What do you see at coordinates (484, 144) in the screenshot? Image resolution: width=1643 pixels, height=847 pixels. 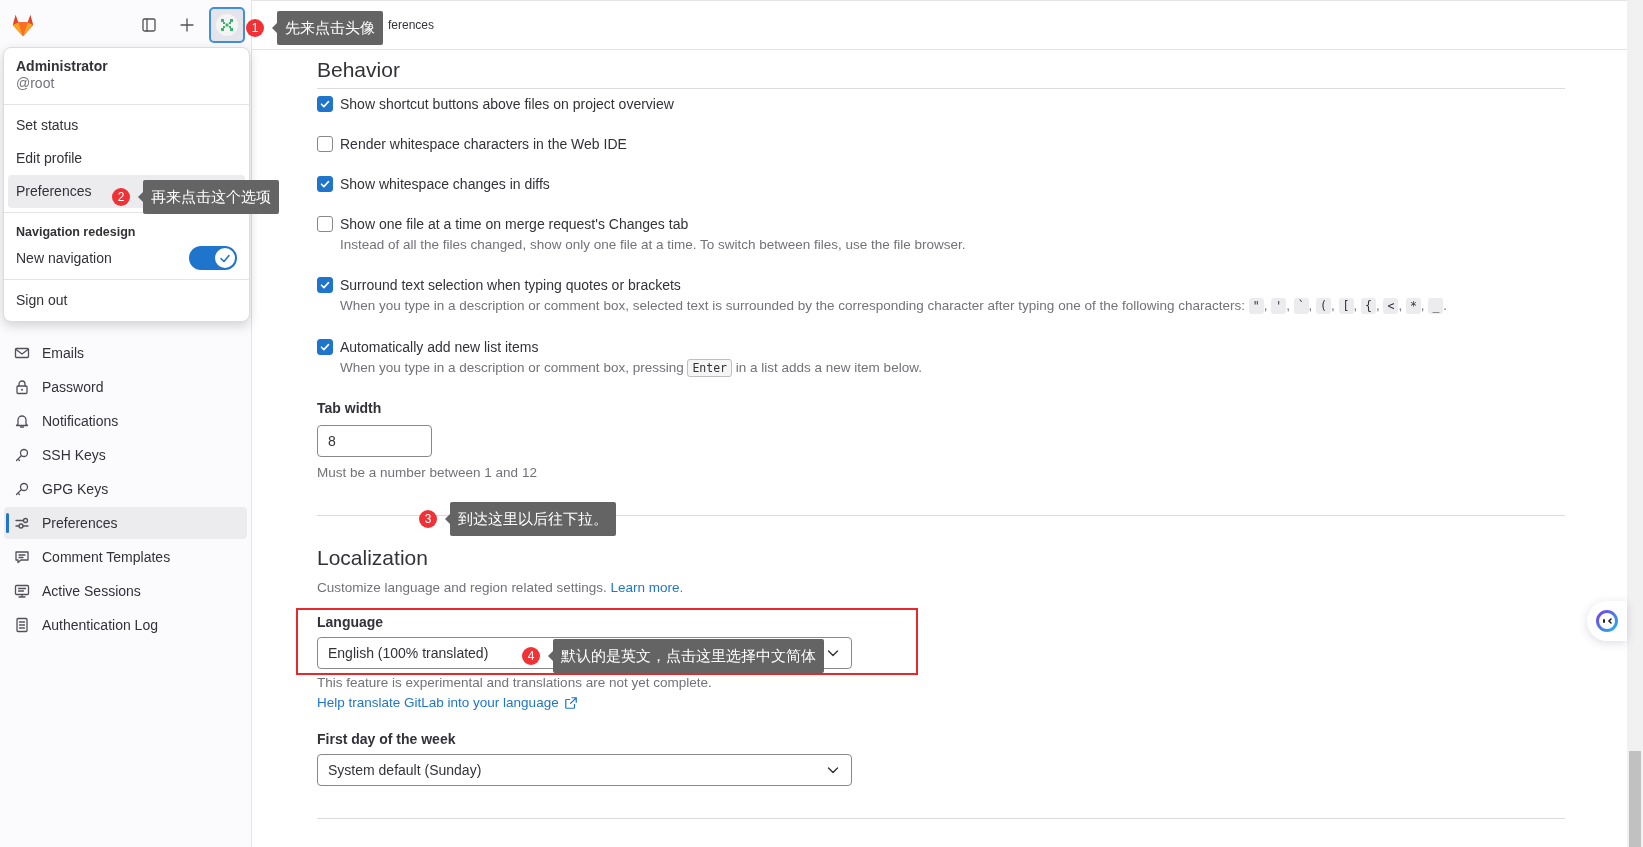 I see `checkbox-label: Render whitespace characters in the Web IDE` at bounding box center [484, 144].